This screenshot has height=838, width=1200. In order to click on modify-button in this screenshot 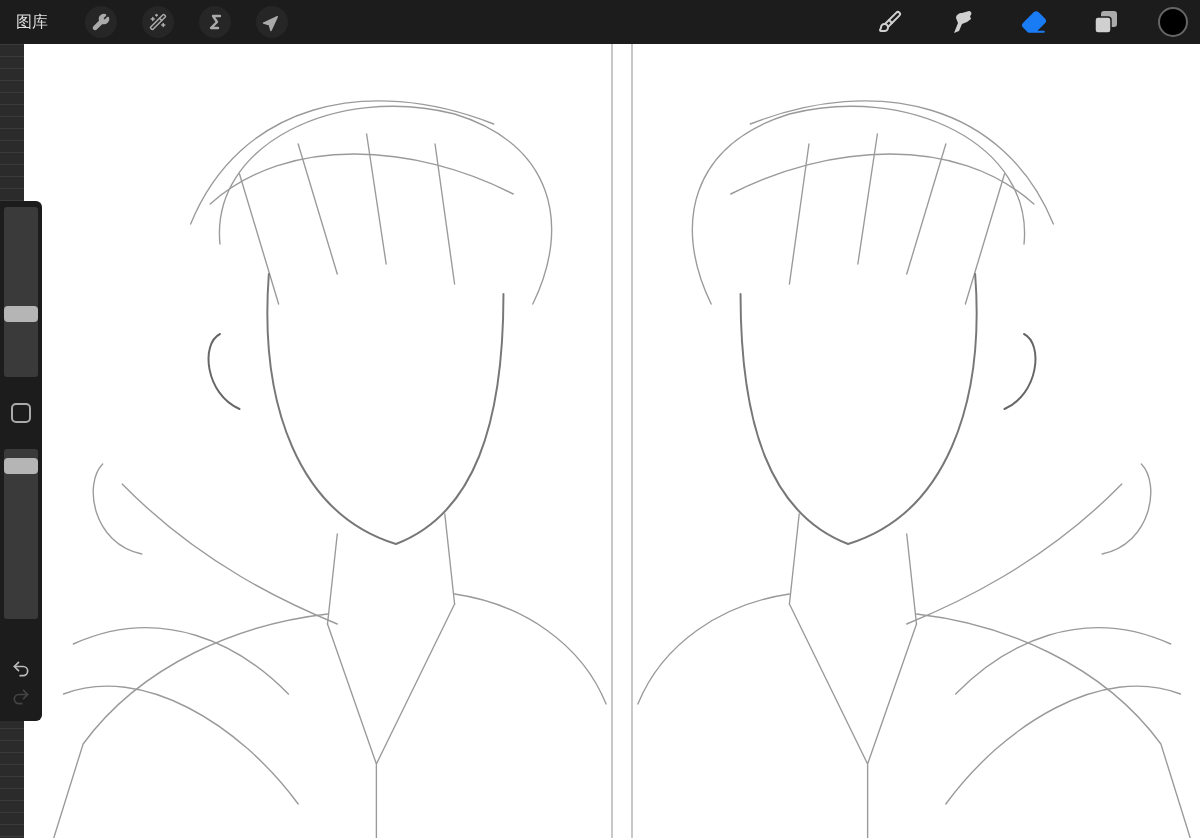, I will do `click(21, 413)`.